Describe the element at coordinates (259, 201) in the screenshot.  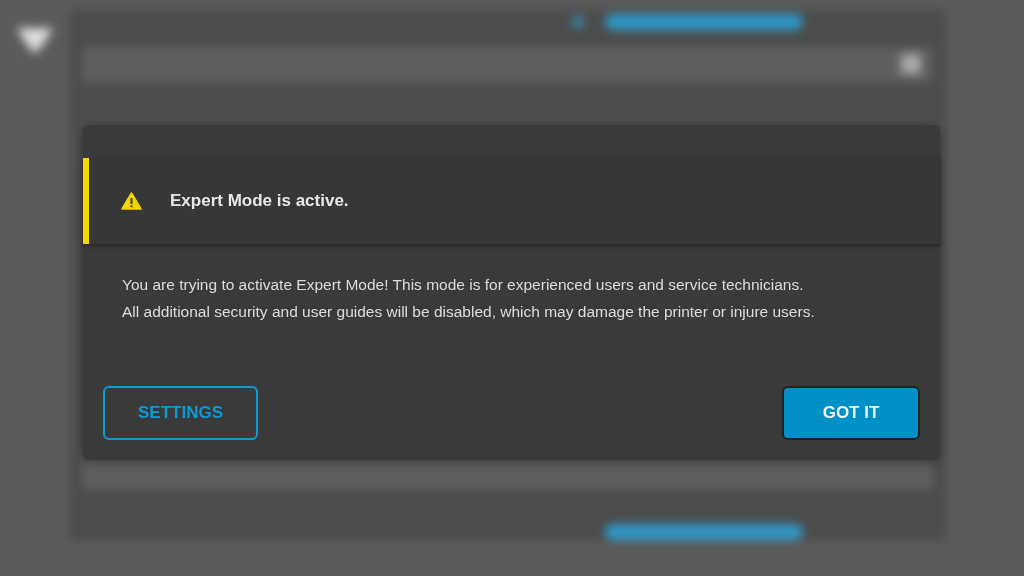
I see `alert-title: Expert Mode is active.` at that location.